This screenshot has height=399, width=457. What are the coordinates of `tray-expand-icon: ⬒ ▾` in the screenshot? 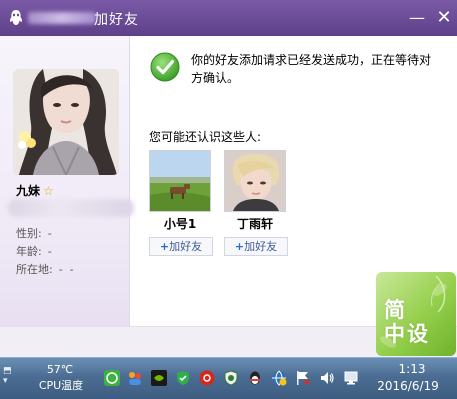 It's located at (7, 376).